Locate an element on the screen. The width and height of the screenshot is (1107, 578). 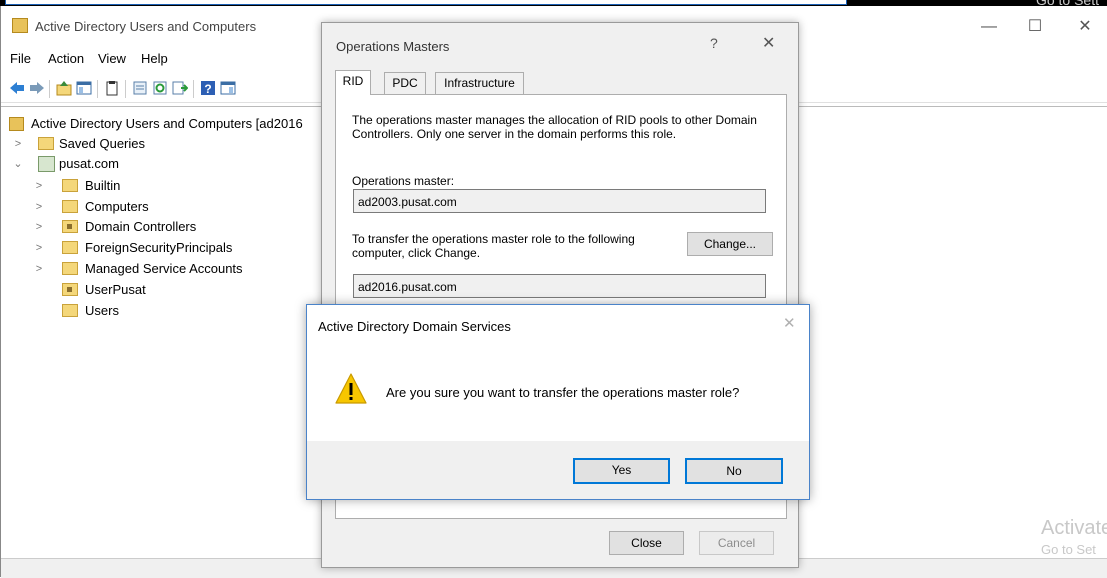
tree-item-domain-controllers: > Domain Controllers is located at coordinates (151, 227).